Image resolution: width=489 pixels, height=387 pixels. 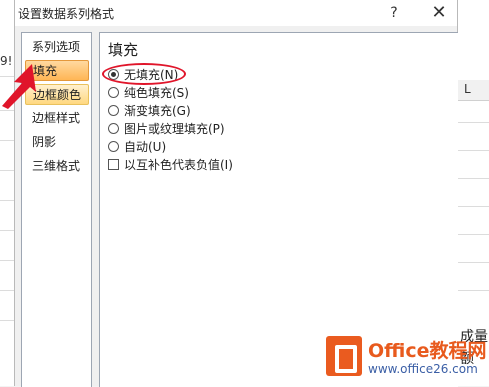 I want to click on option-label: 渐变填充(G), so click(x=157, y=111).